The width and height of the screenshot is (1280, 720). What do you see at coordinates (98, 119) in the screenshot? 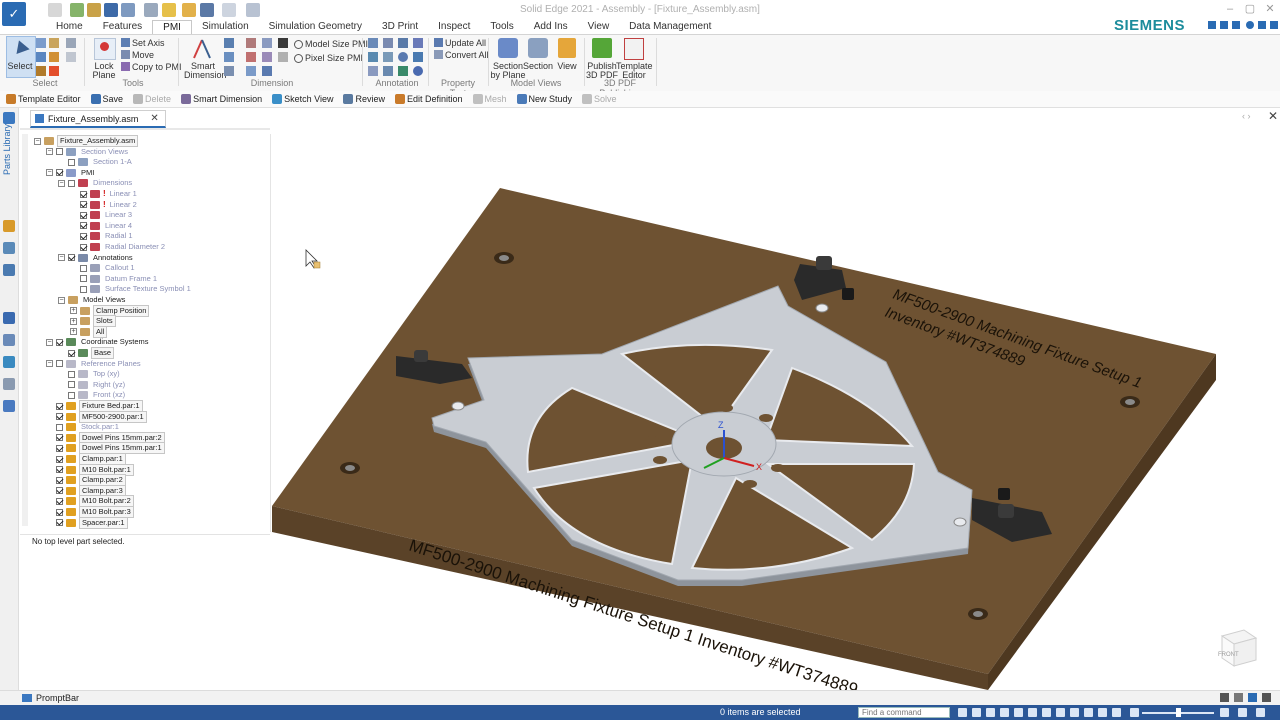
I see `document-tab: Fixture_Assembly.asm ✕` at bounding box center [98, 119].